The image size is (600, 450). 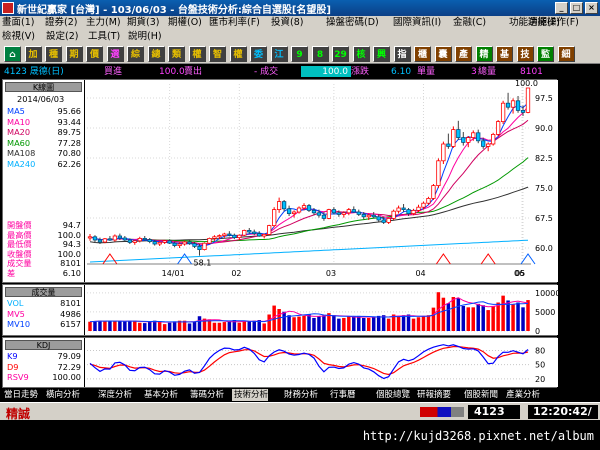 What do you see at coordinates (266, 72) in the screenshot?
I see `trade-label: - 成交` at bounding box center [266, 72].